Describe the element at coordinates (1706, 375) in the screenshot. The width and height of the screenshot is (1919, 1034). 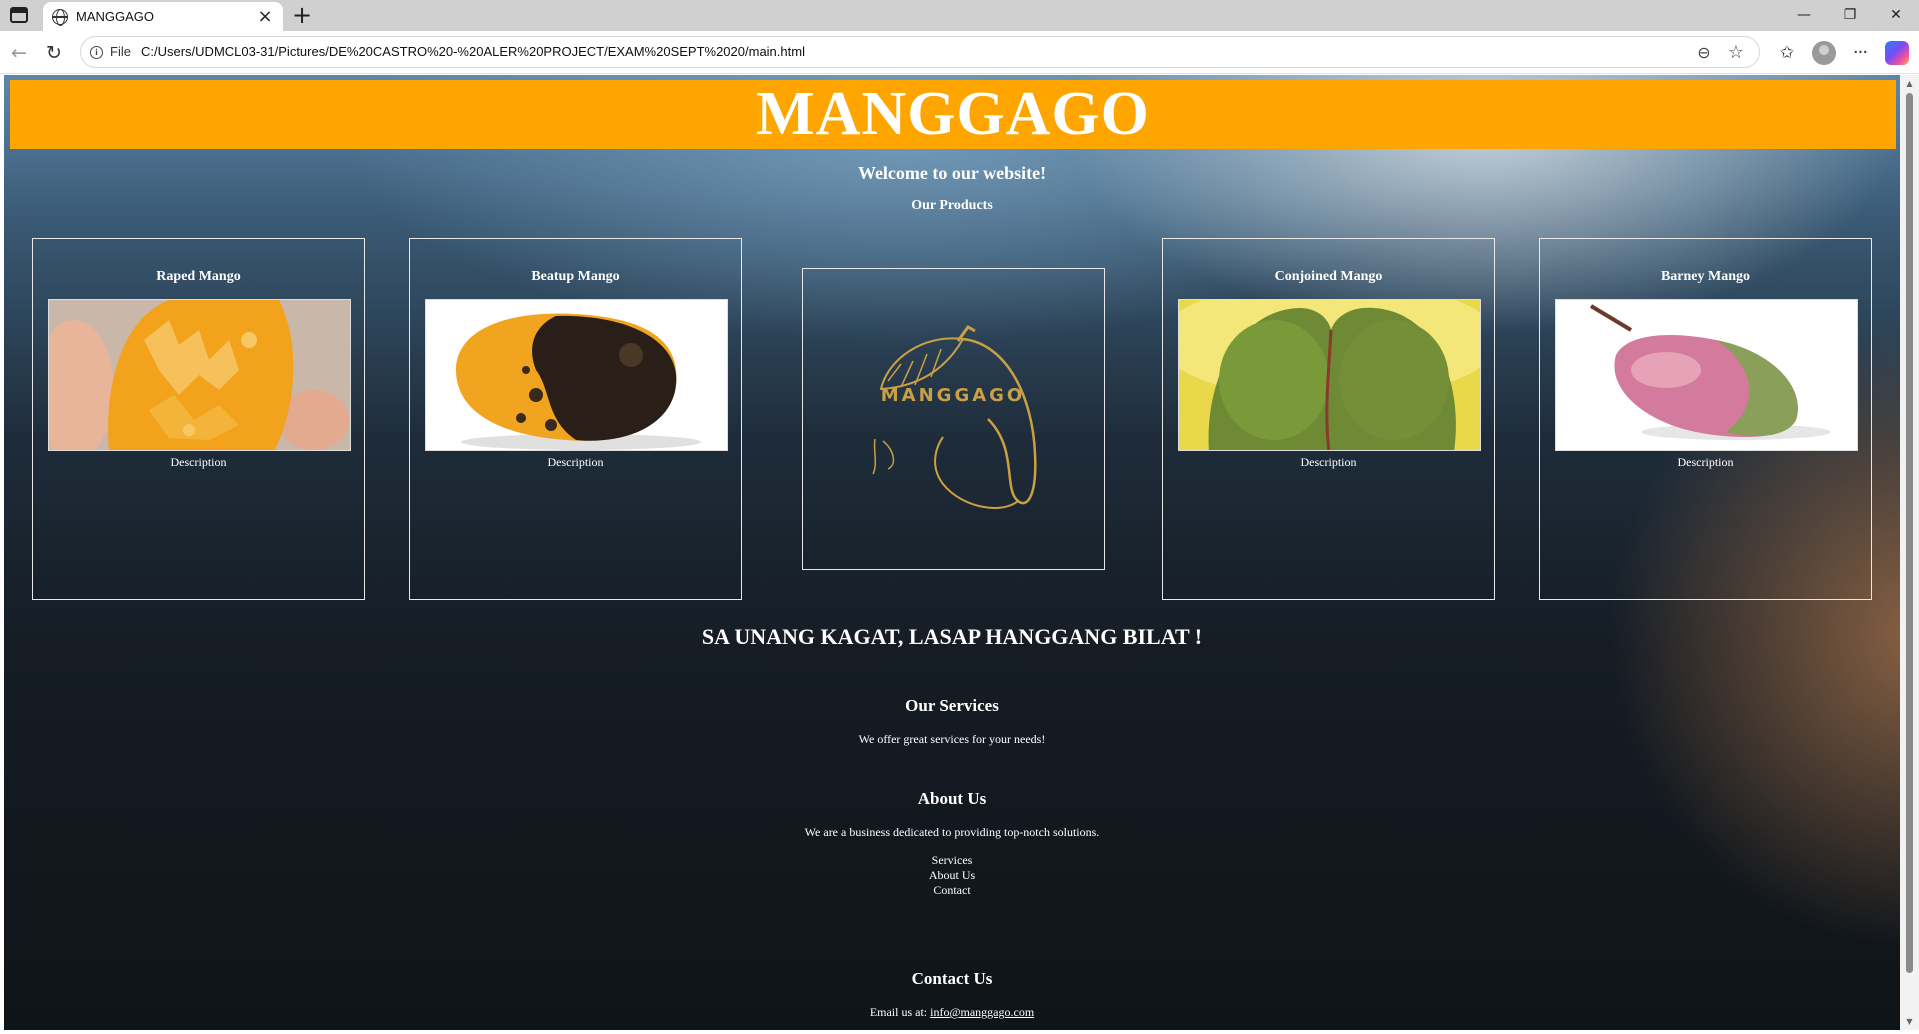
I see `product-image-barney-mango` at that location.